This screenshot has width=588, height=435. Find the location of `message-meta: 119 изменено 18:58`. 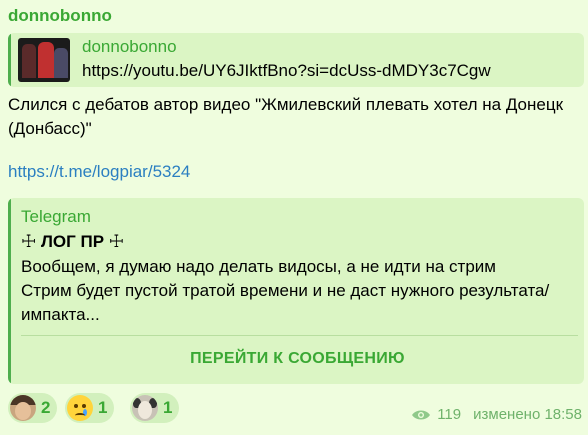

message-meta: 119 изменено 18:58 is located at coordinates (496, 414).